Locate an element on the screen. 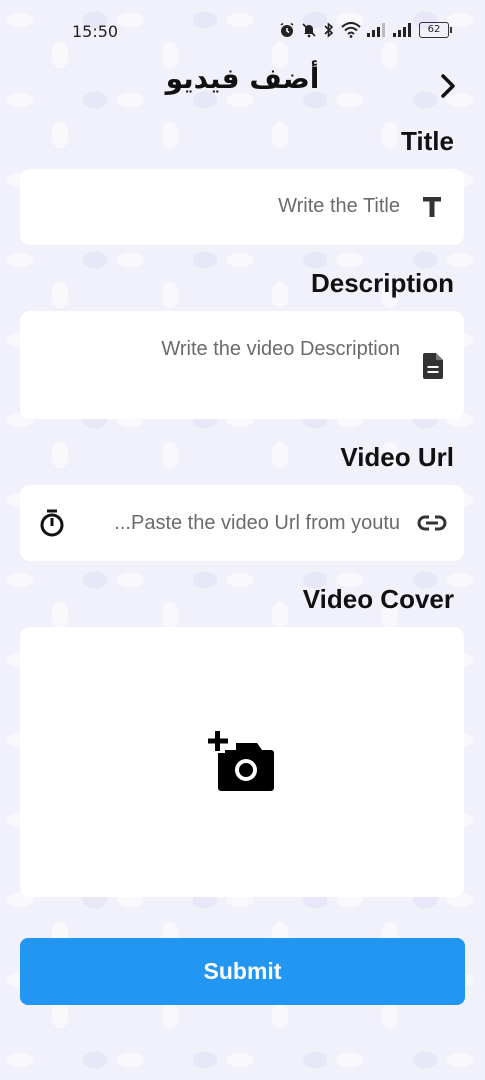 The image size is (485, 1080). timer-icon is located at coordinates (52, 523).